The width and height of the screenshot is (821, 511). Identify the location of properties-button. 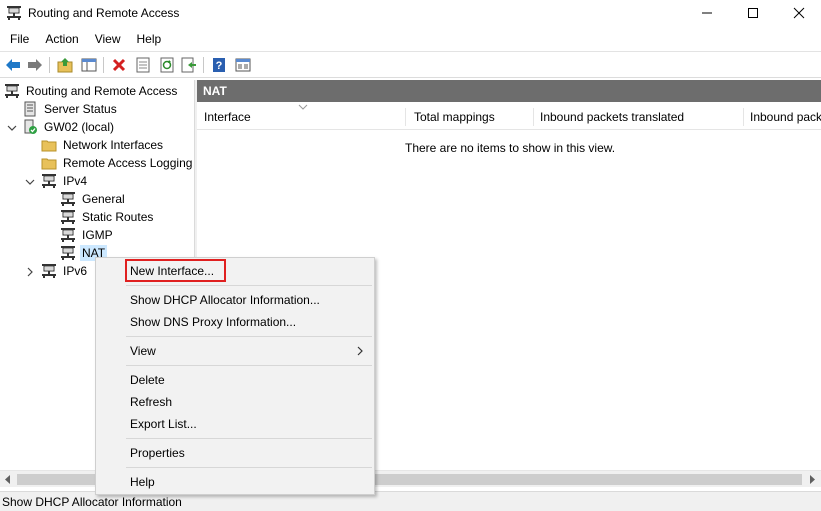
(143, 65).